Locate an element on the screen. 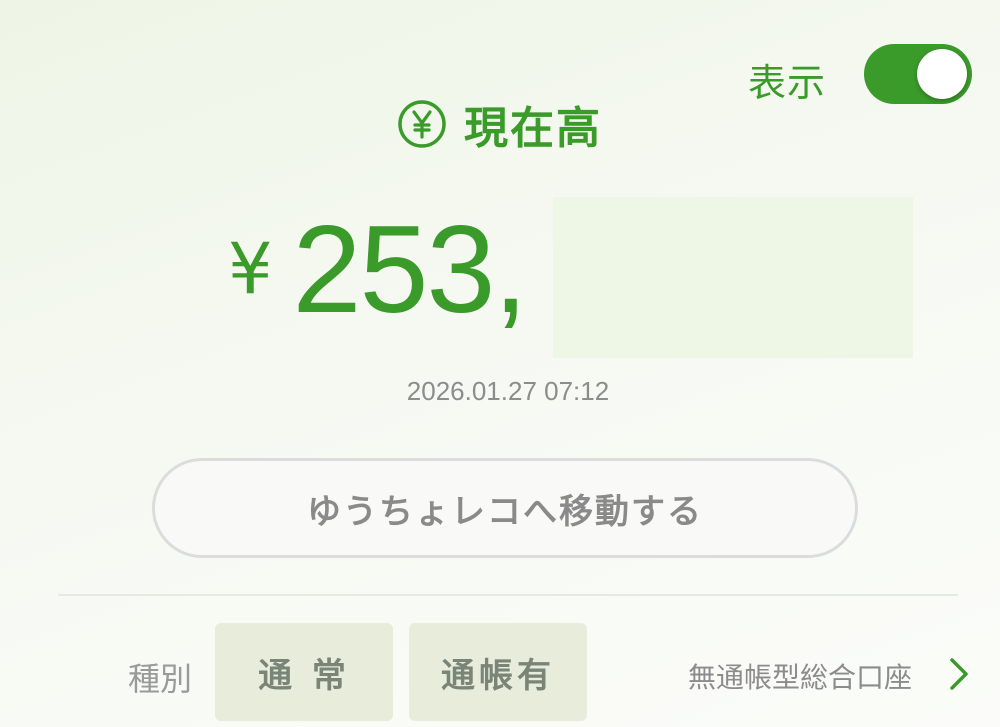  balance-value: 253, is located at coordinates (410, 270).